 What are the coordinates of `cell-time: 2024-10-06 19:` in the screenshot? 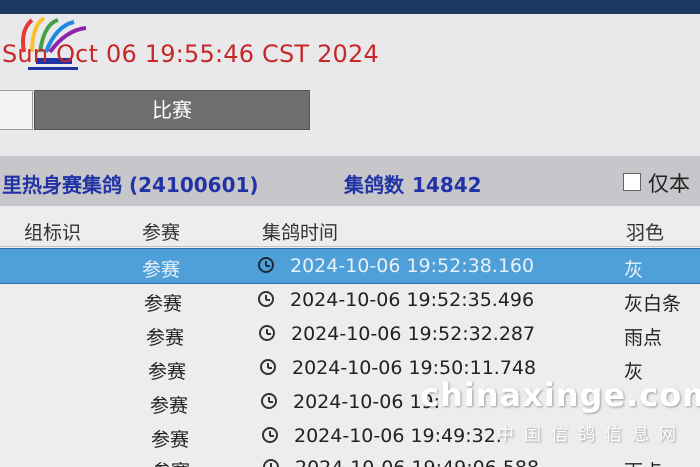 It's located at (367, 402).